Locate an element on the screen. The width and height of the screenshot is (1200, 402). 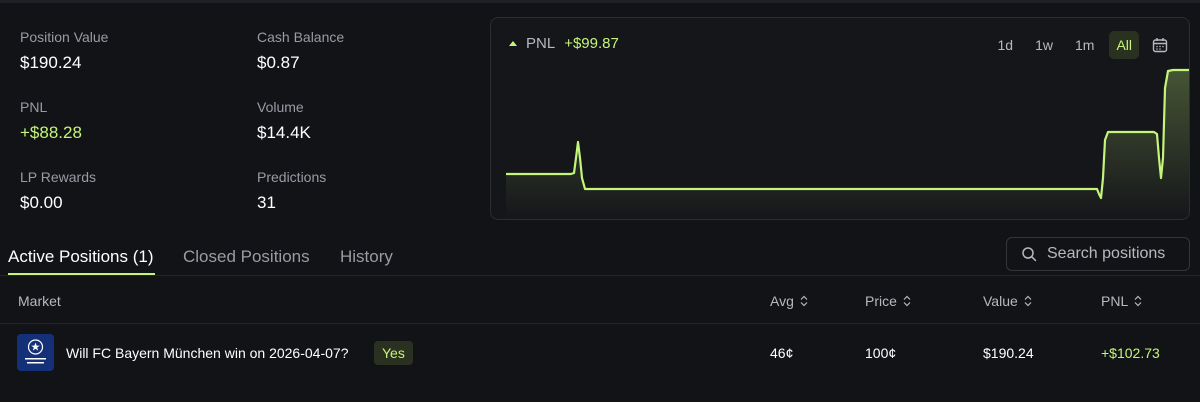
search-input is located at coordinates (1117, 254).